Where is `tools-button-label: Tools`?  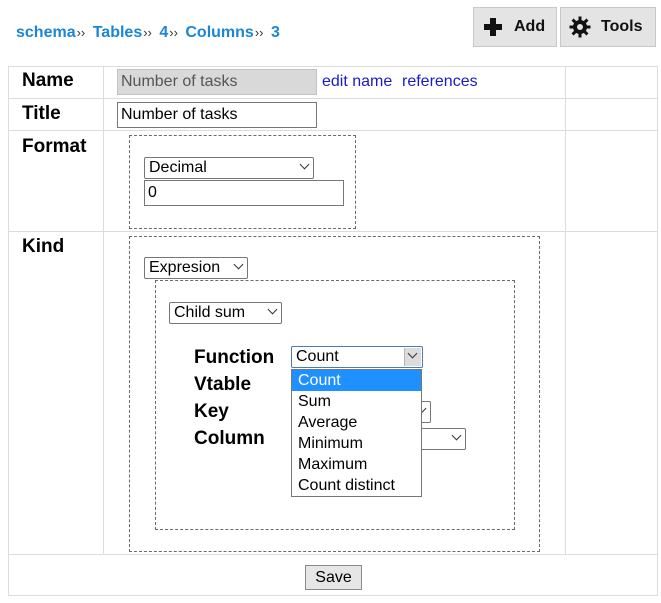 tools-button-label: Tools is located at coordinates (622, 26).